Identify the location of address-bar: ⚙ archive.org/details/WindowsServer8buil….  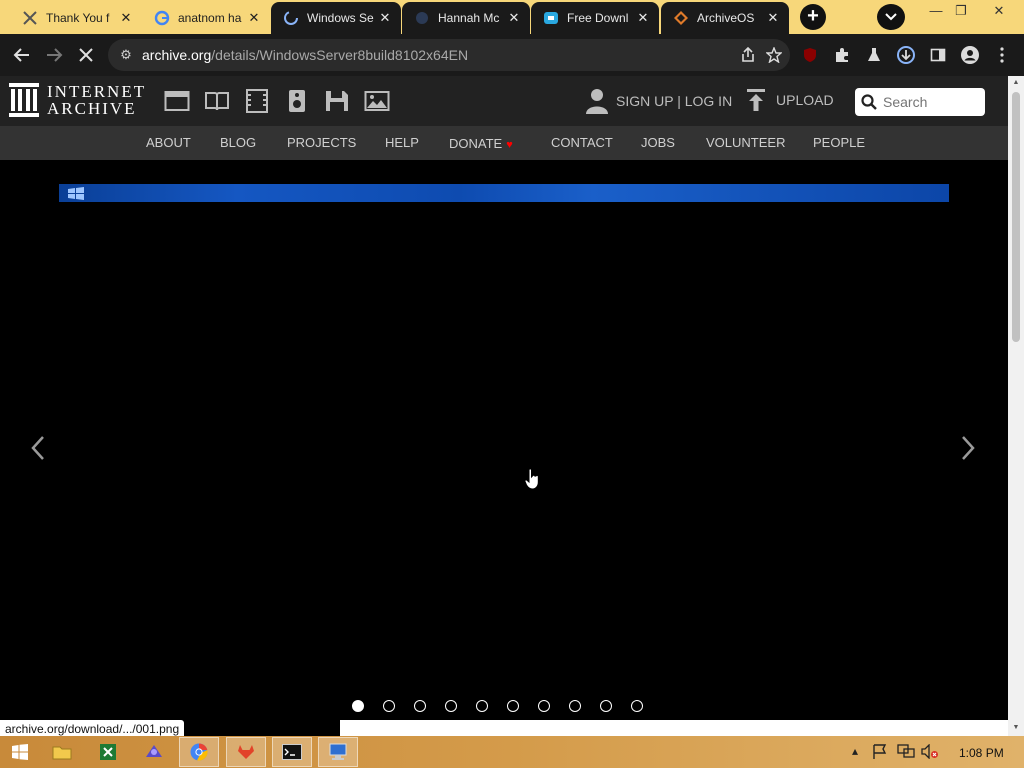
(449, 55).